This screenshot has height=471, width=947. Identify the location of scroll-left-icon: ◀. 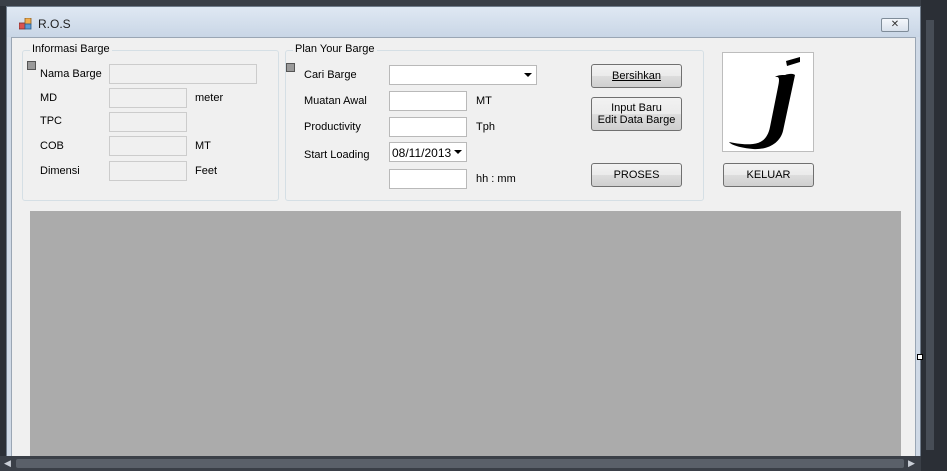
(7, 463).